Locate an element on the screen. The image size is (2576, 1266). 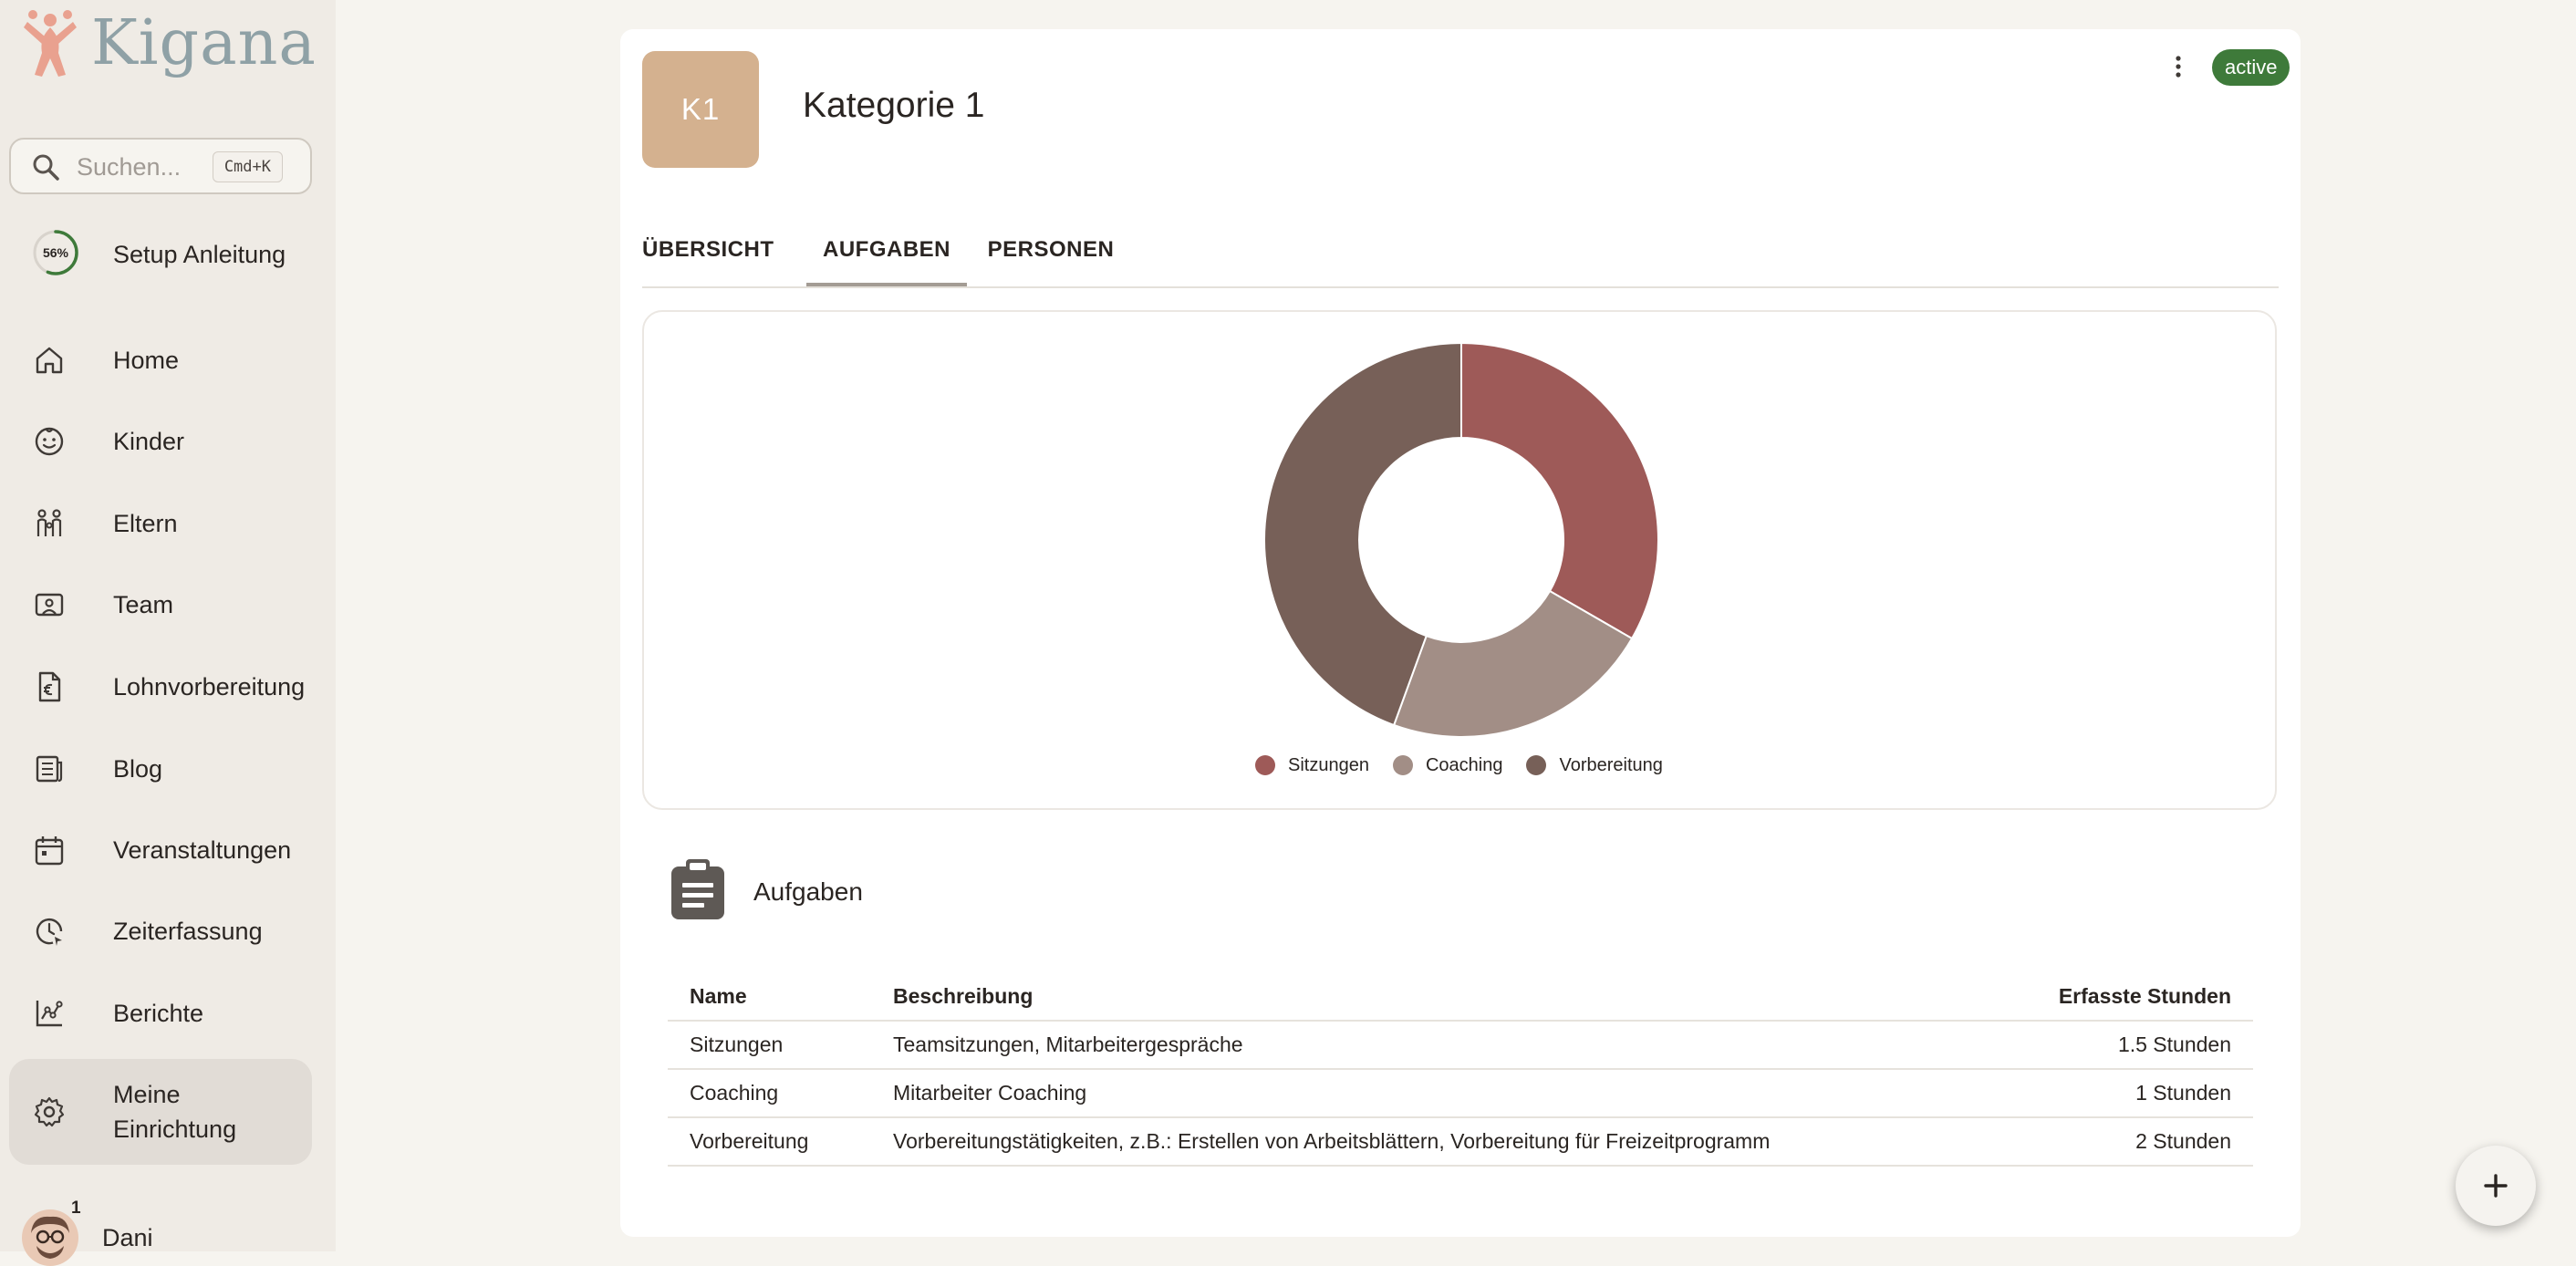
cell-hours: 1.5 Stunden is located at coordinates (2085, 1045).